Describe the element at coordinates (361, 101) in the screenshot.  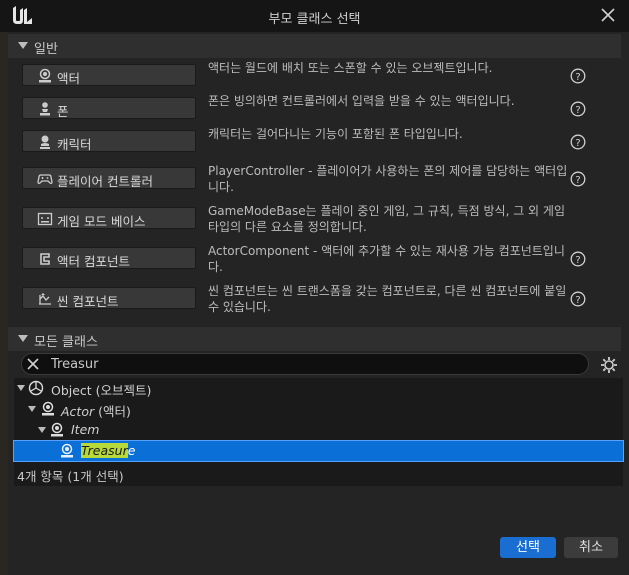
I see `pawn-description: 폰은 빙의하면 컨트롤러에서 입력을 받을 수 있는 액터입니다.` at that location.